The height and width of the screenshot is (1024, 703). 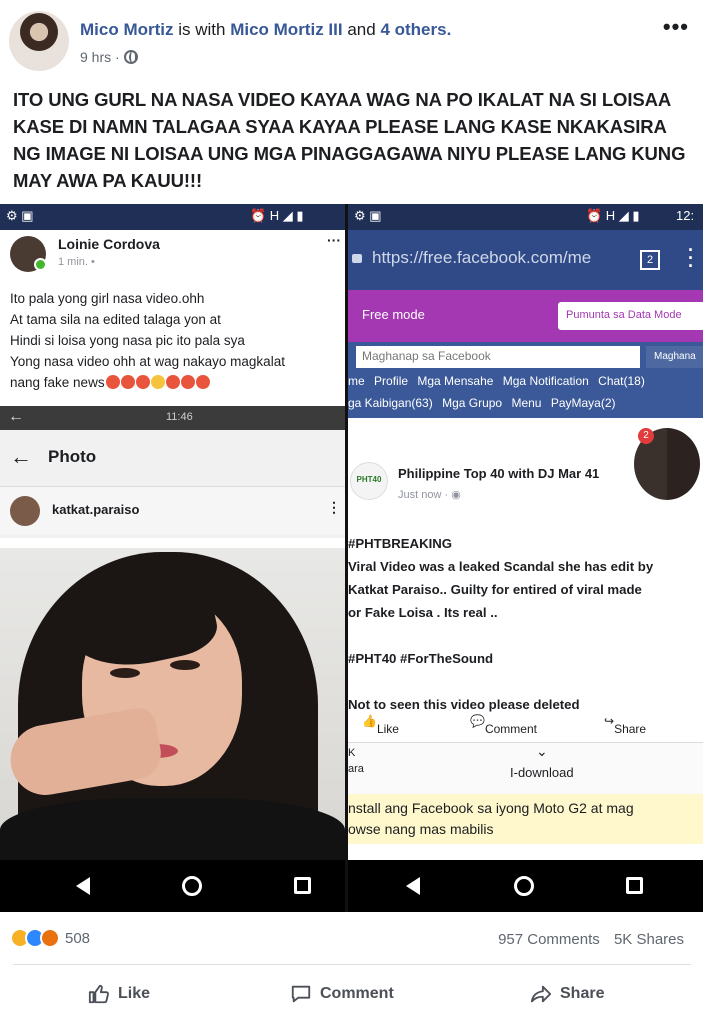 I want to click on laugh-emoji-icon, so click(x=157, y=382).